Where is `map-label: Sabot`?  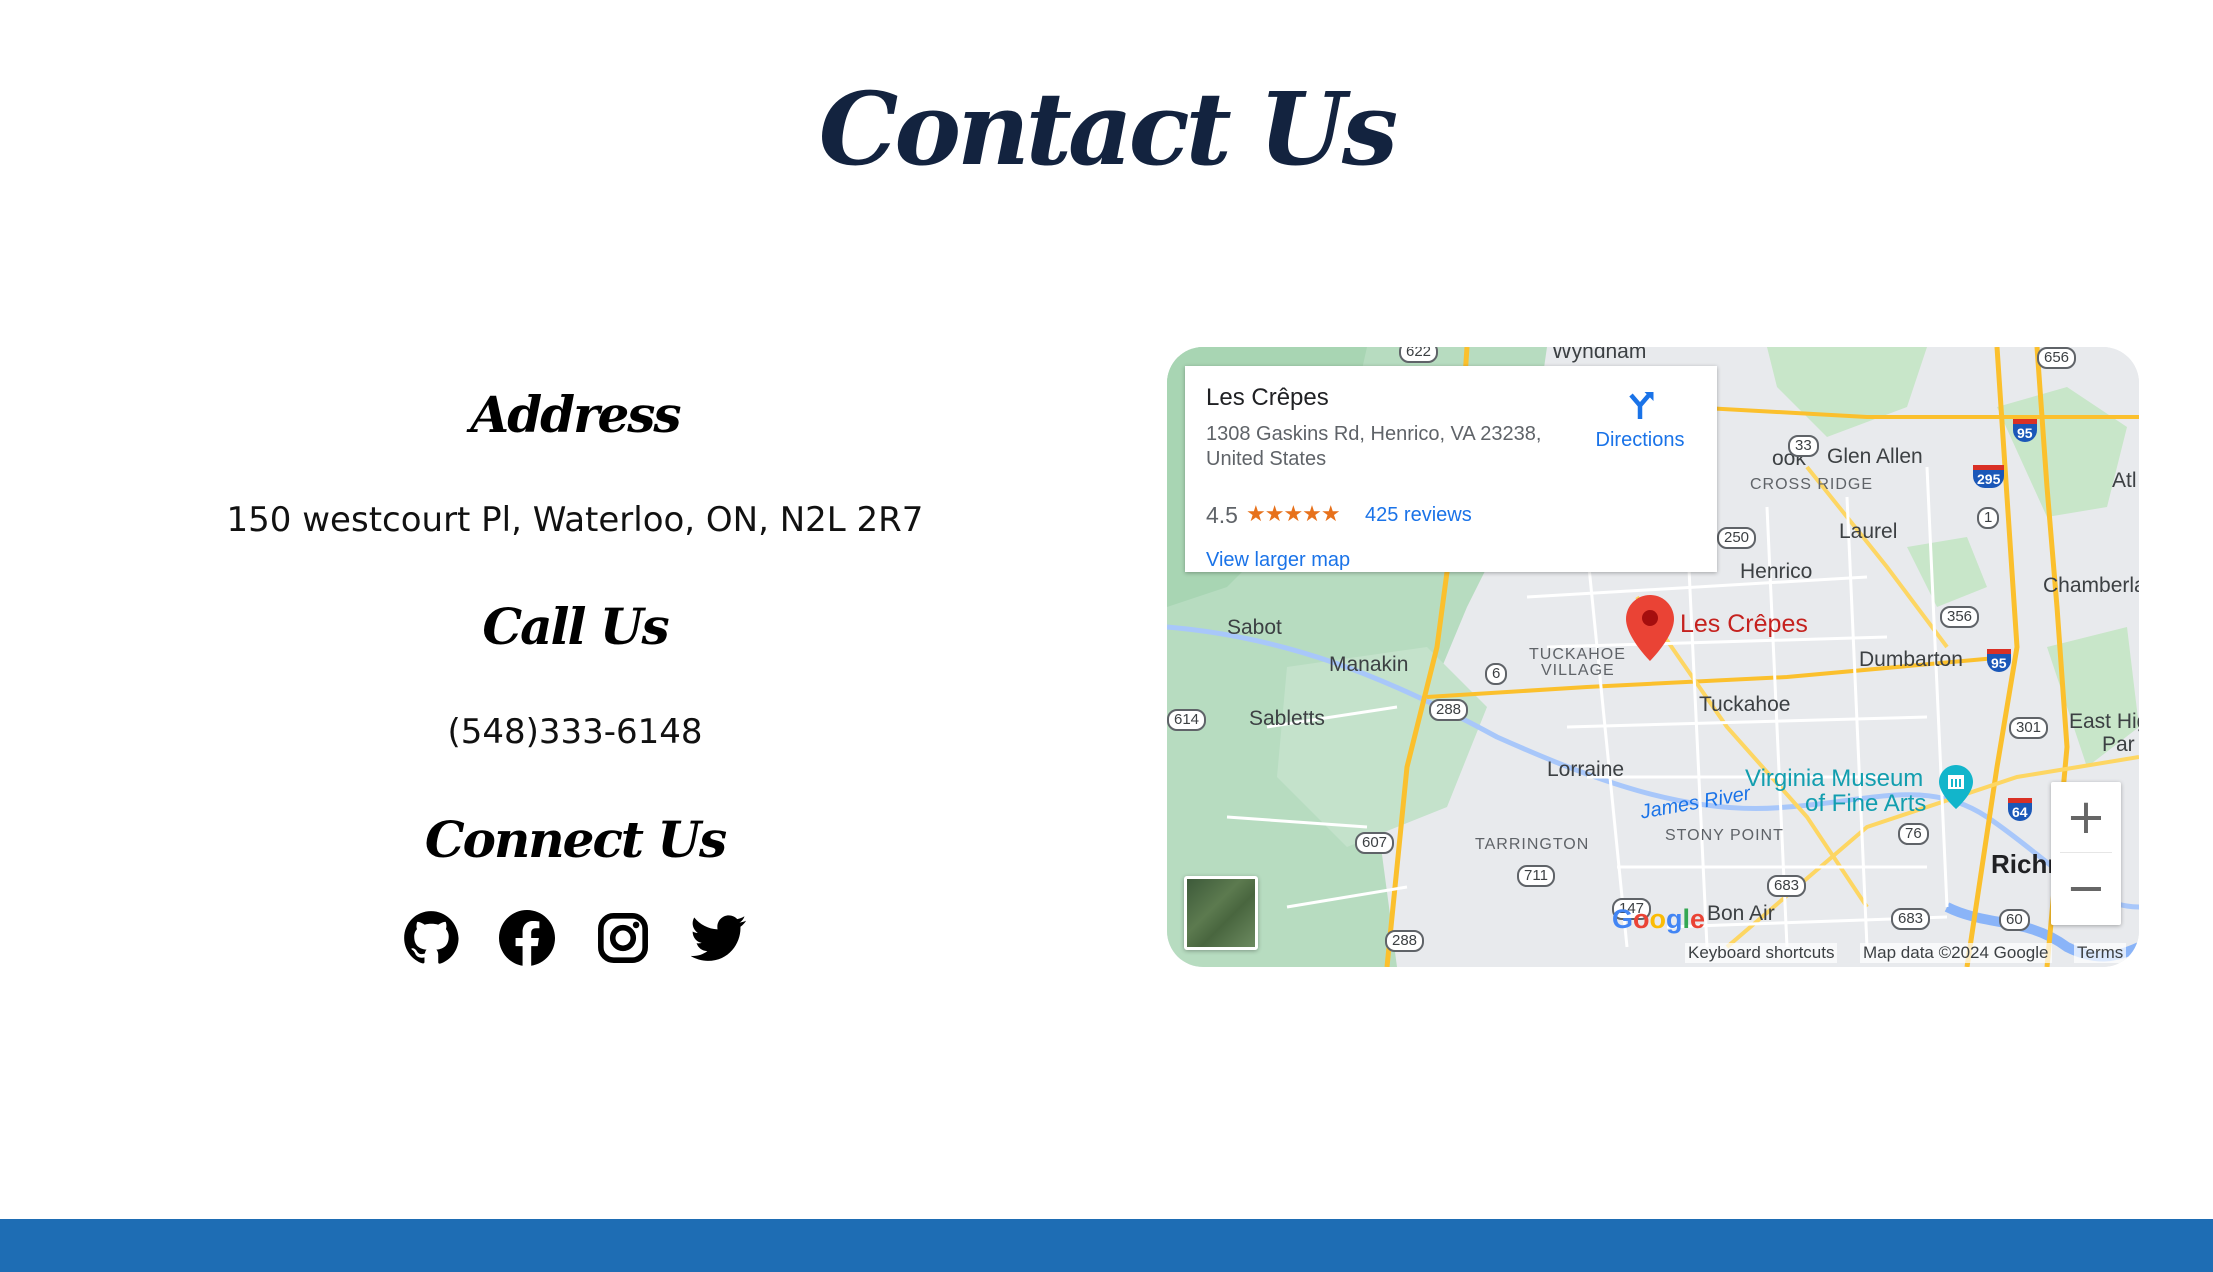
map-label: Sabot is located at coordinates (1254, 627).